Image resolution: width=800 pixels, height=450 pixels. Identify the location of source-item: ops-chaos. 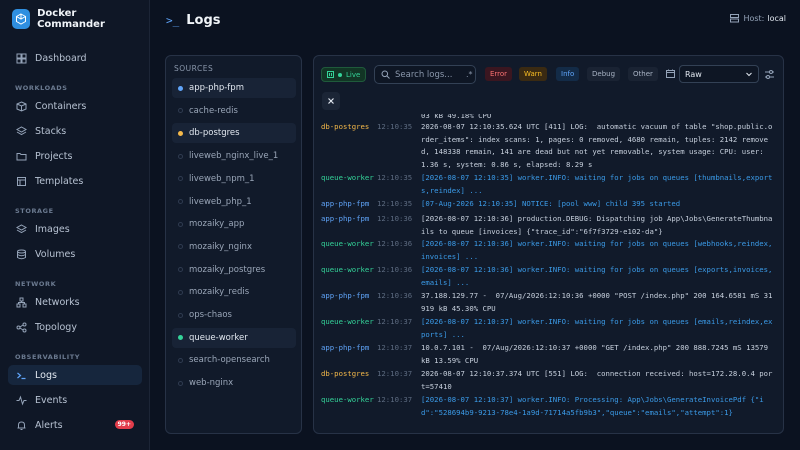
(234, 315).